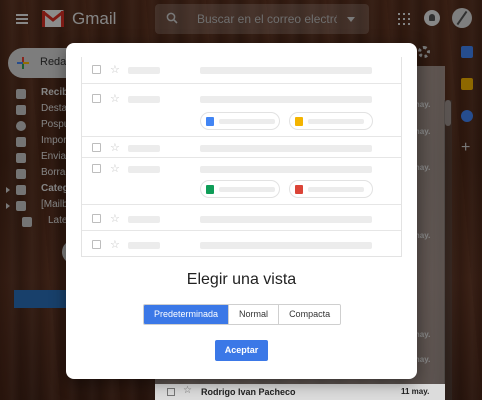 The height and width of the screenshot is (400, 482). I want to click on row-date: 11 may., so click(415, 391).